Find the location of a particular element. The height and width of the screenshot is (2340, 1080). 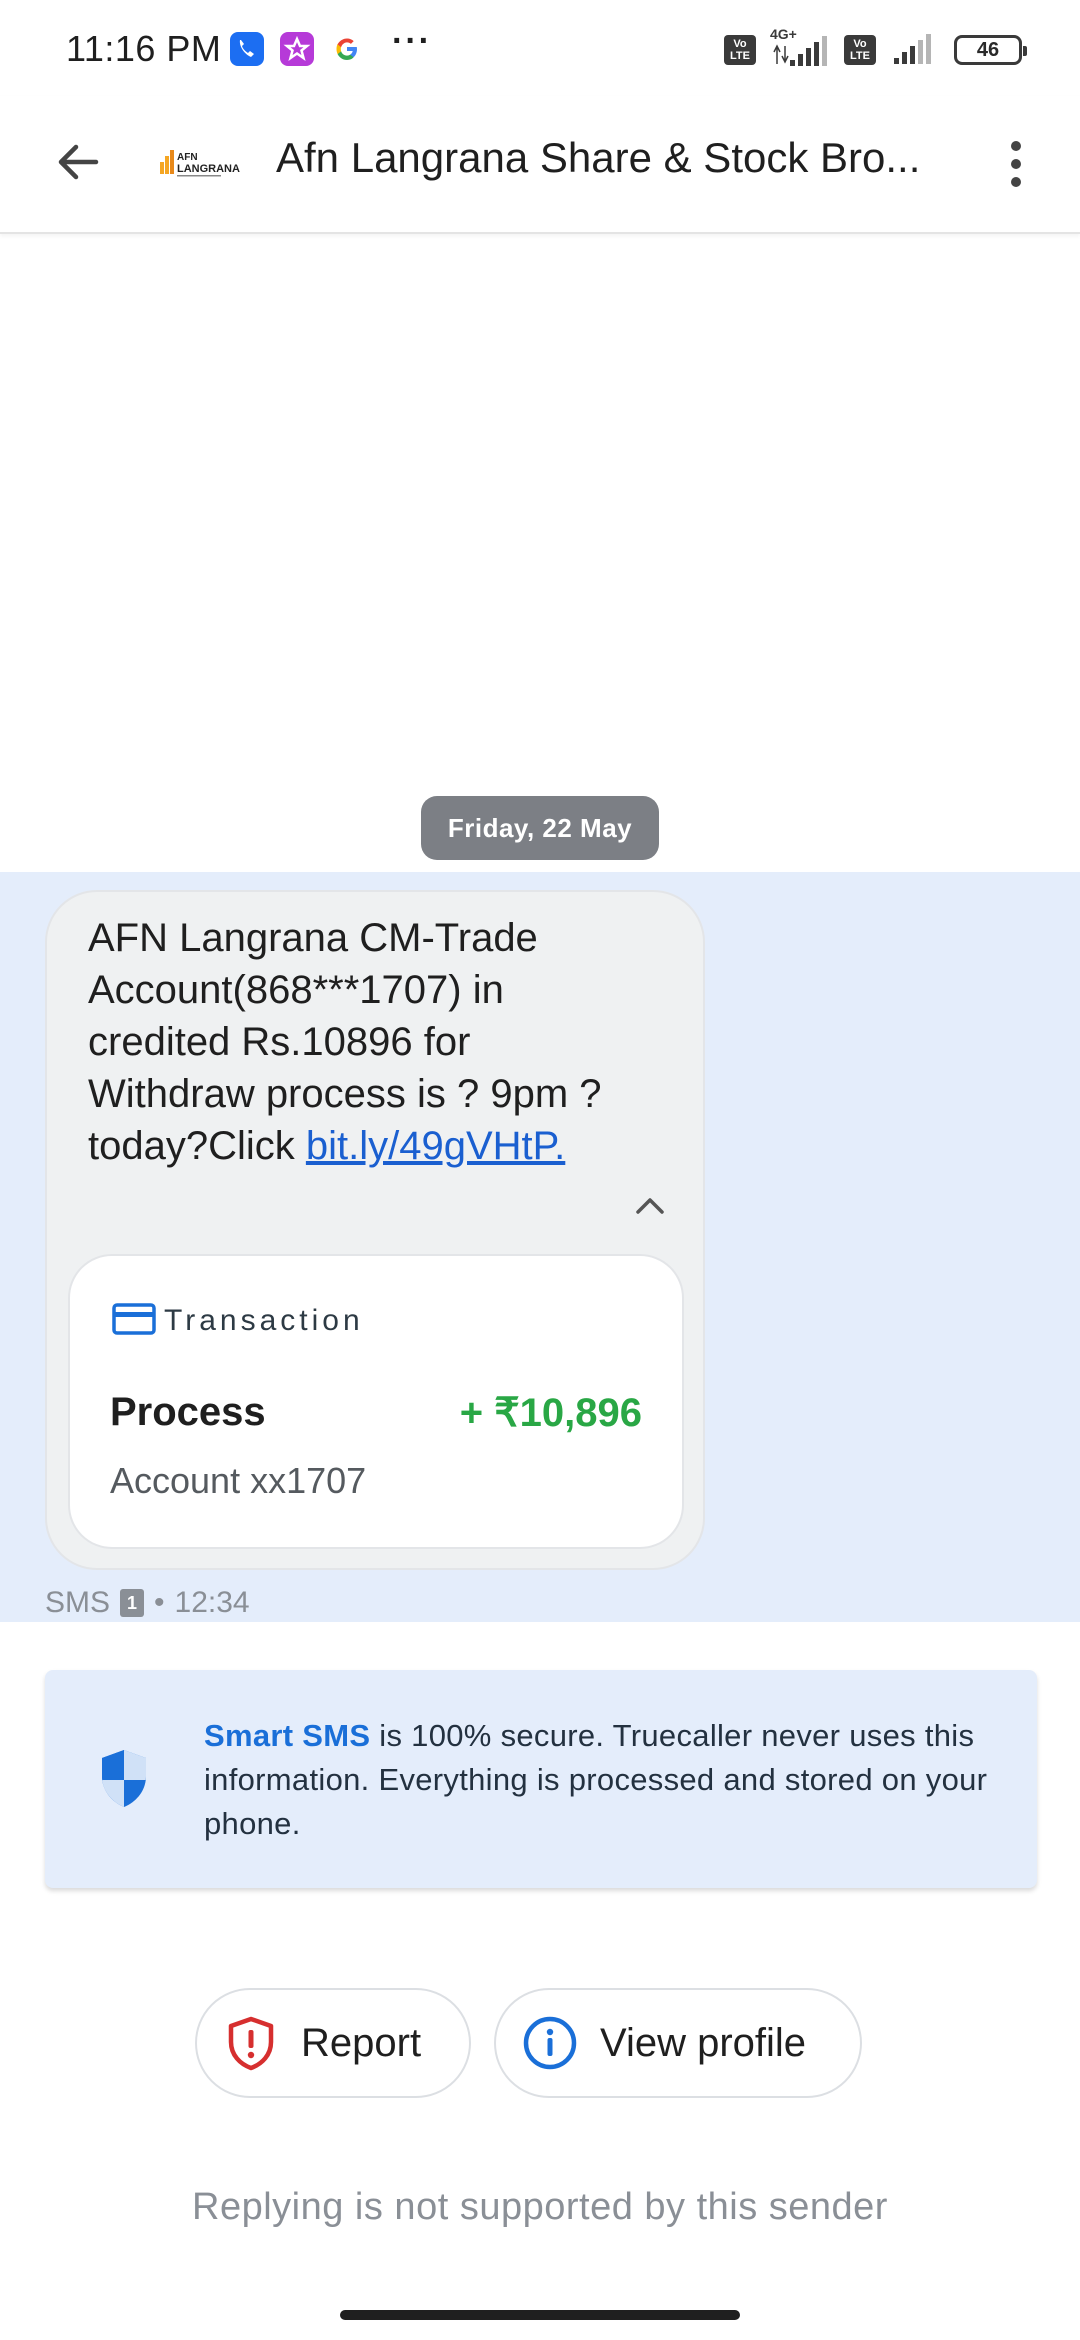

status-bar: 11:16 PM ··· Vo LTE 4G+ Vo LTE 46 is located at coordinates (540, 48).